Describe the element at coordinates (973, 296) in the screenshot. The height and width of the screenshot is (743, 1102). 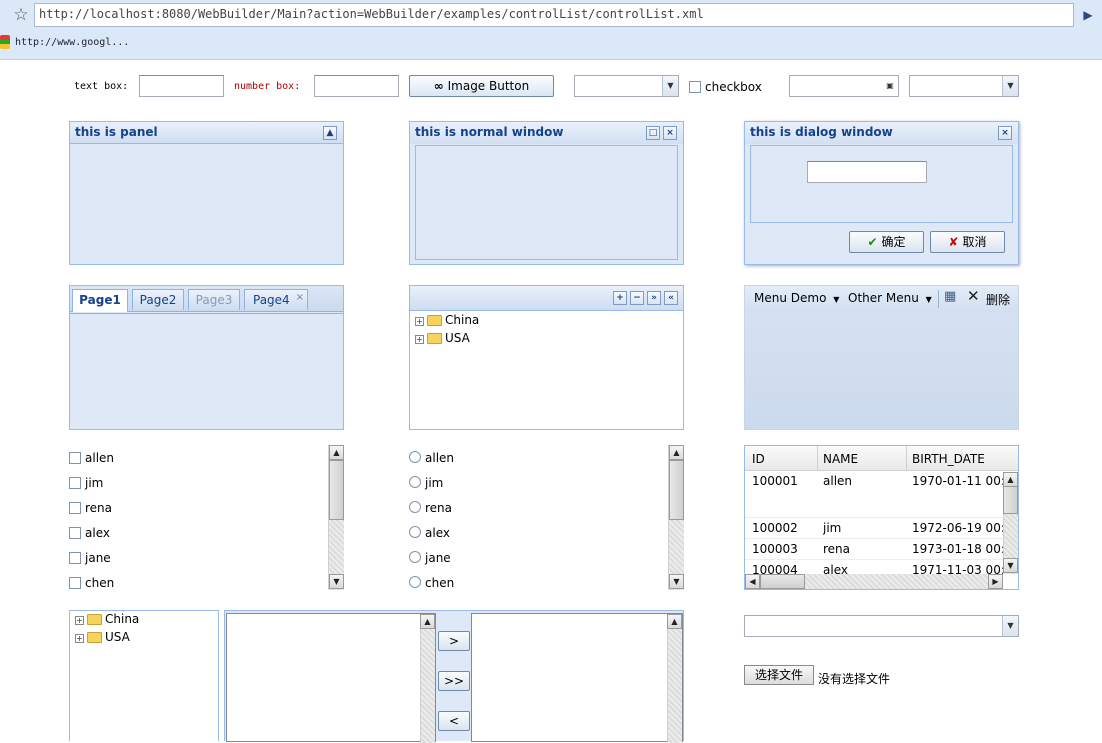
I see `delete-icon: ✕` at that location.